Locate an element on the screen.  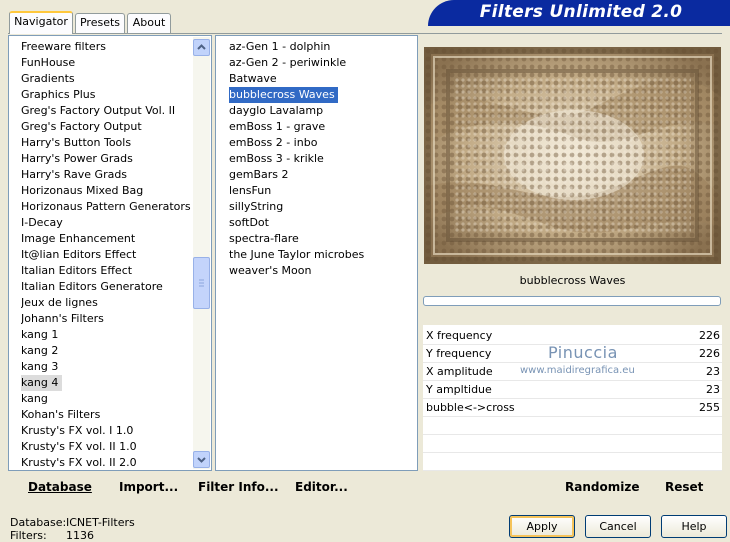
filter-item: emBoss 1 - grave is located at coordinates (277, 127).